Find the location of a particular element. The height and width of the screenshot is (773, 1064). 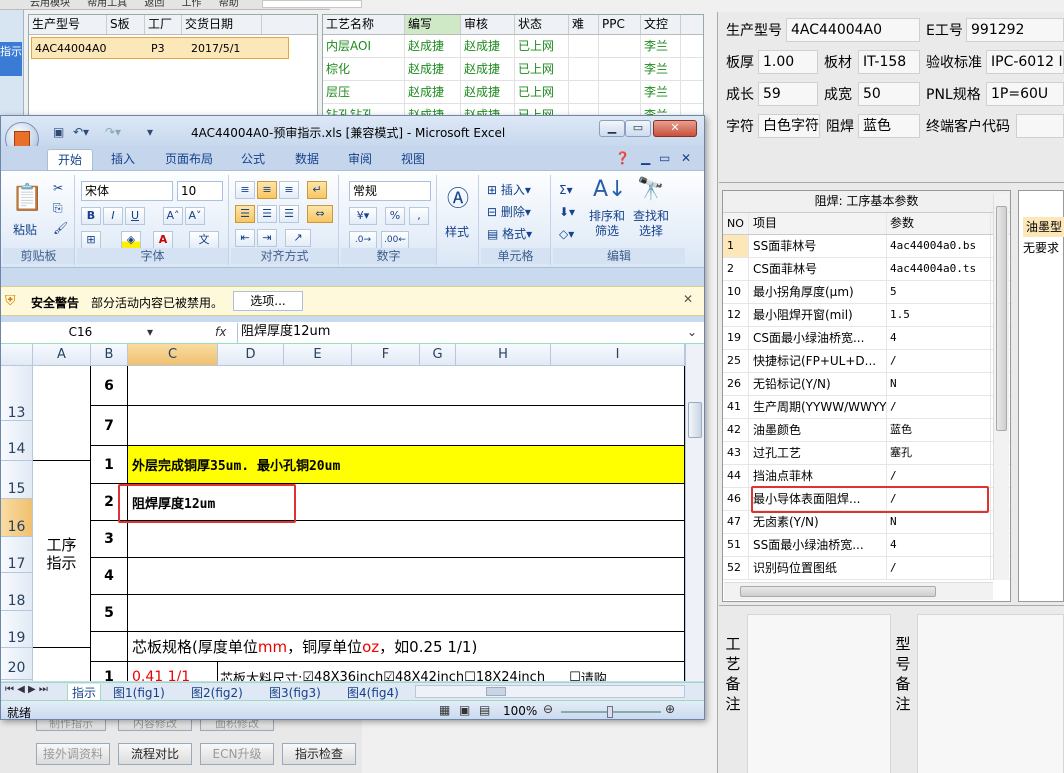

align-left-icon: ☰ is located at coordinates (245, 214).